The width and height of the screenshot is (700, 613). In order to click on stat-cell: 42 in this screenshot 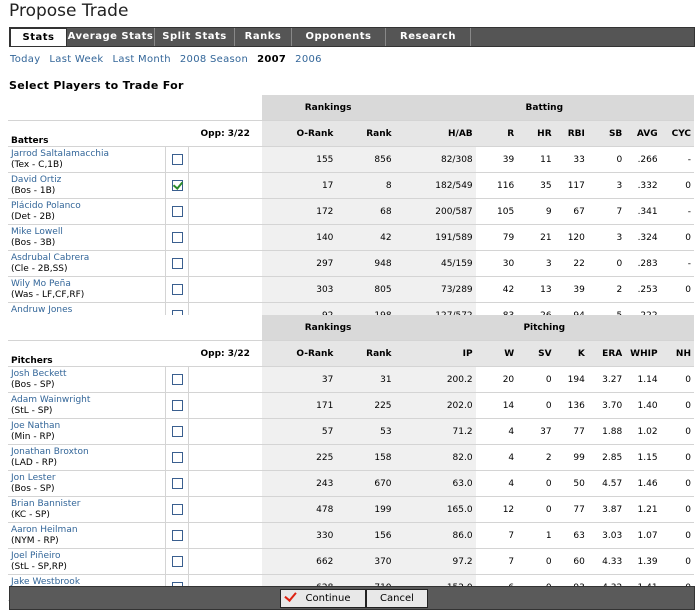, I will do `click(496, 289)`.